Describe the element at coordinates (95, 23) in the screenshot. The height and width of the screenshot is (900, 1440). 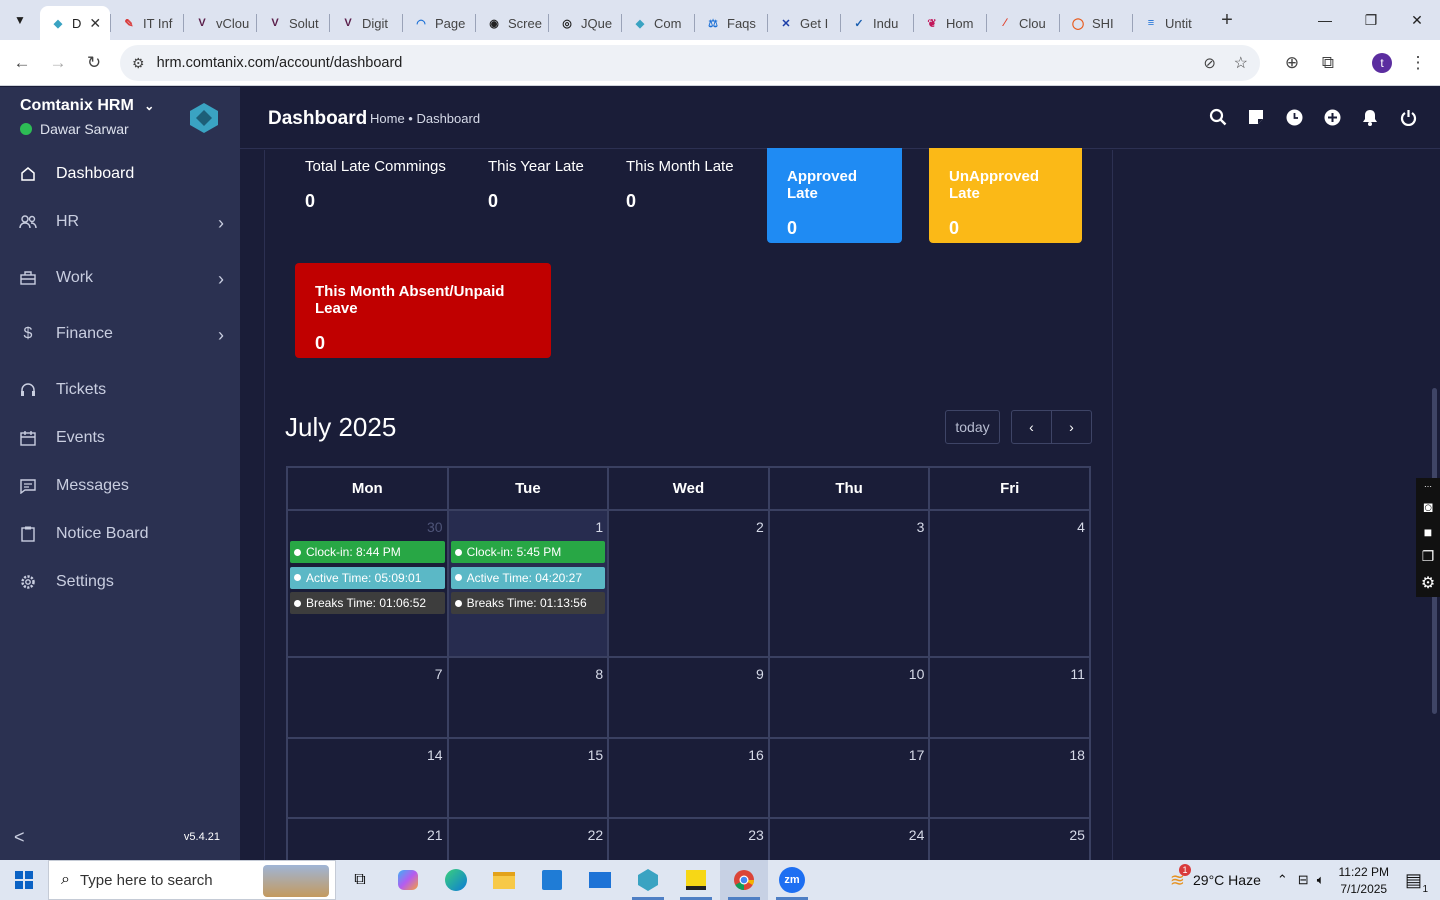
I see `close-tab-icon: ✕` at that location.